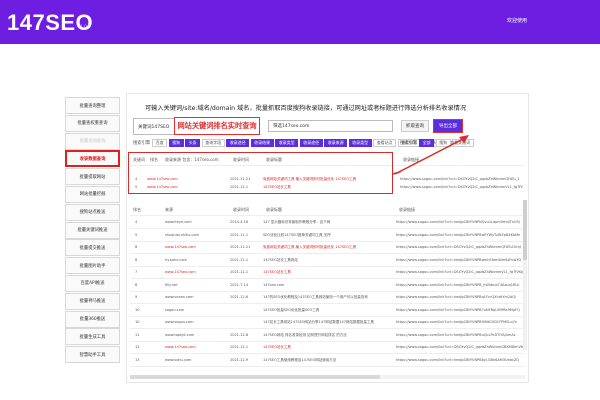 The width and height of the screenshot is (600, 400). I want to click on filter-chip-index-type-2: 收录类型, so click(360, 142).